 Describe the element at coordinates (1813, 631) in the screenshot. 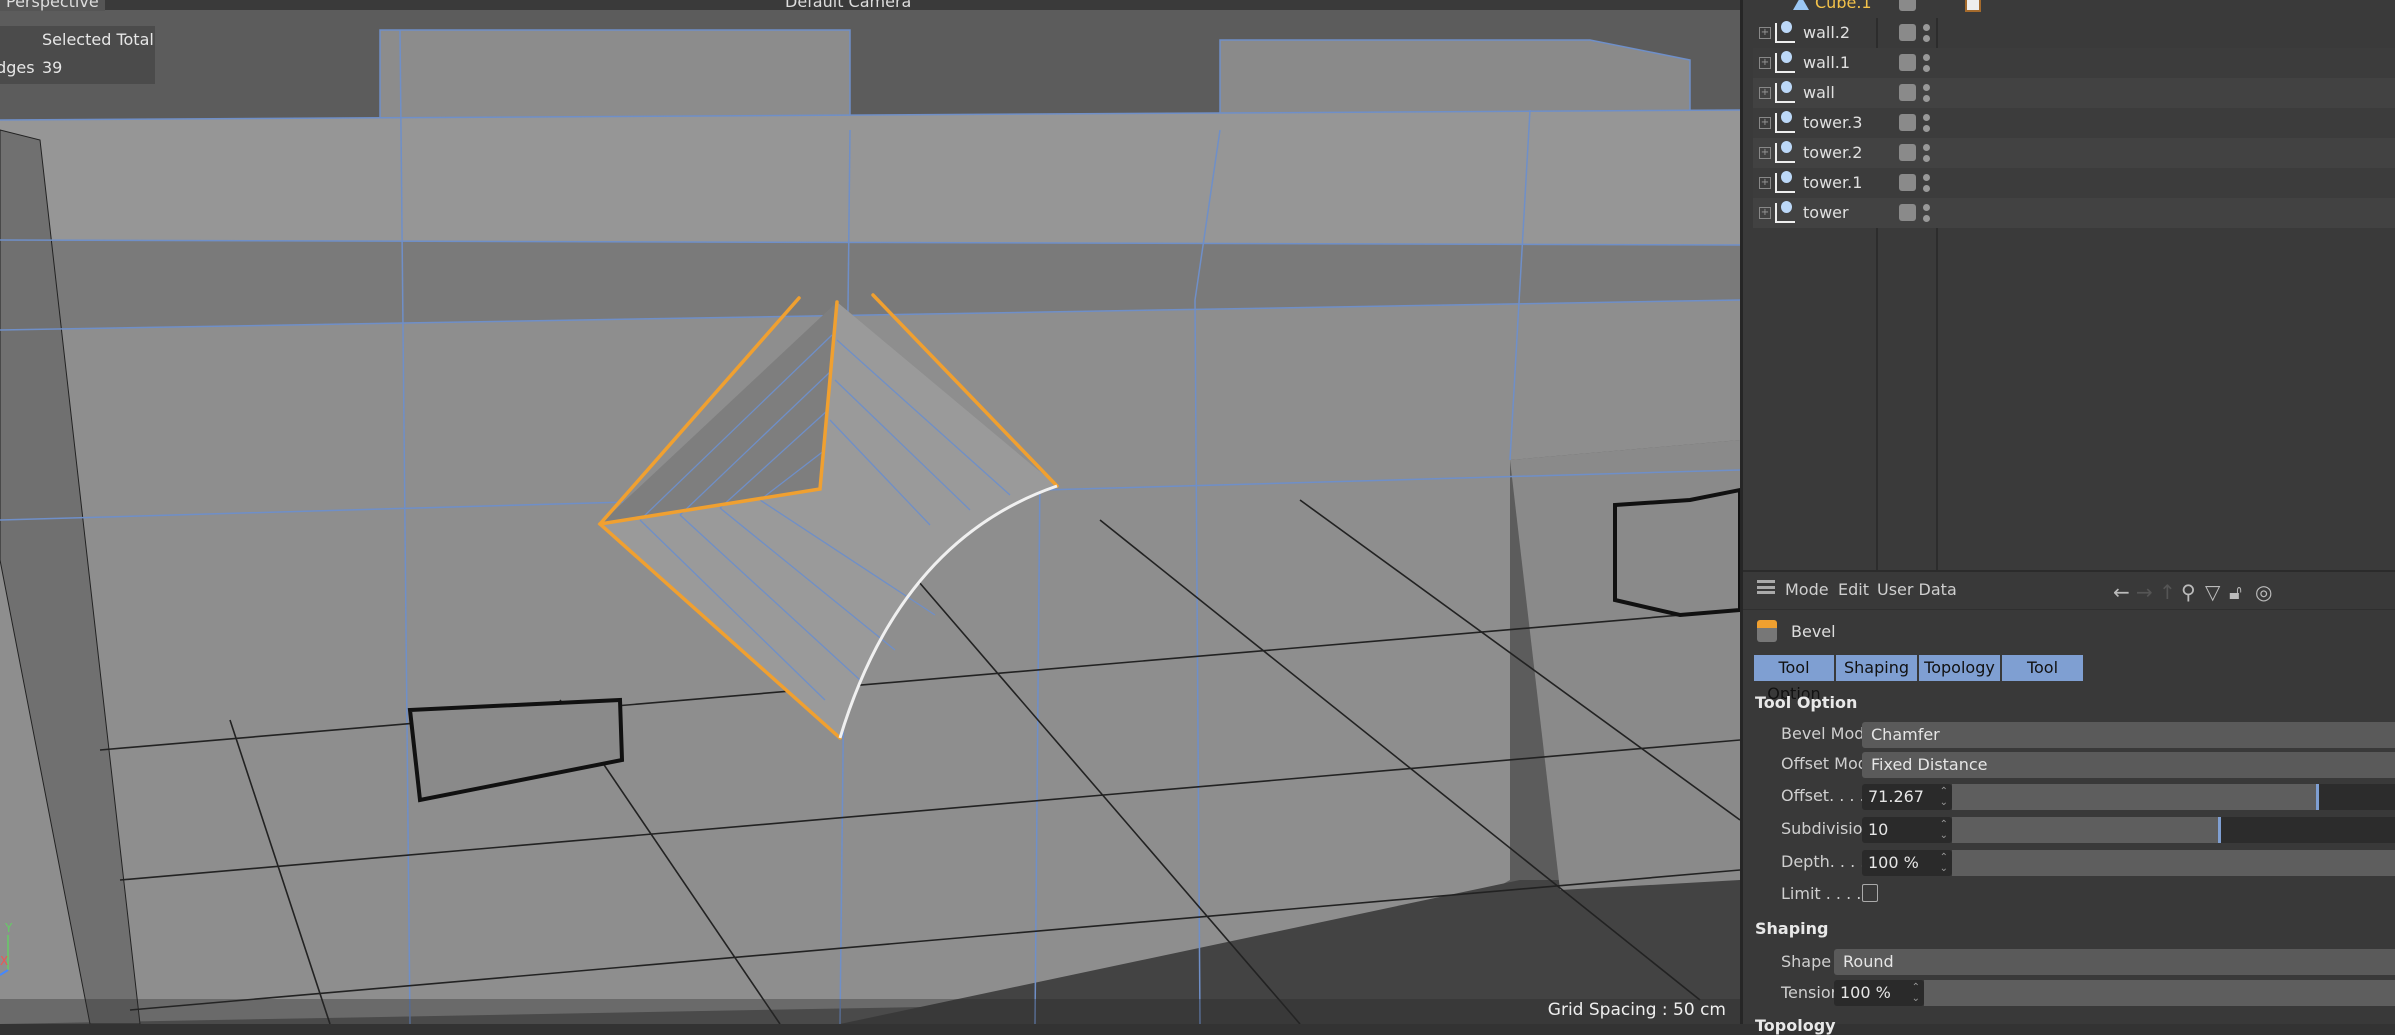

I see `tool-title: Bevel` at that location.